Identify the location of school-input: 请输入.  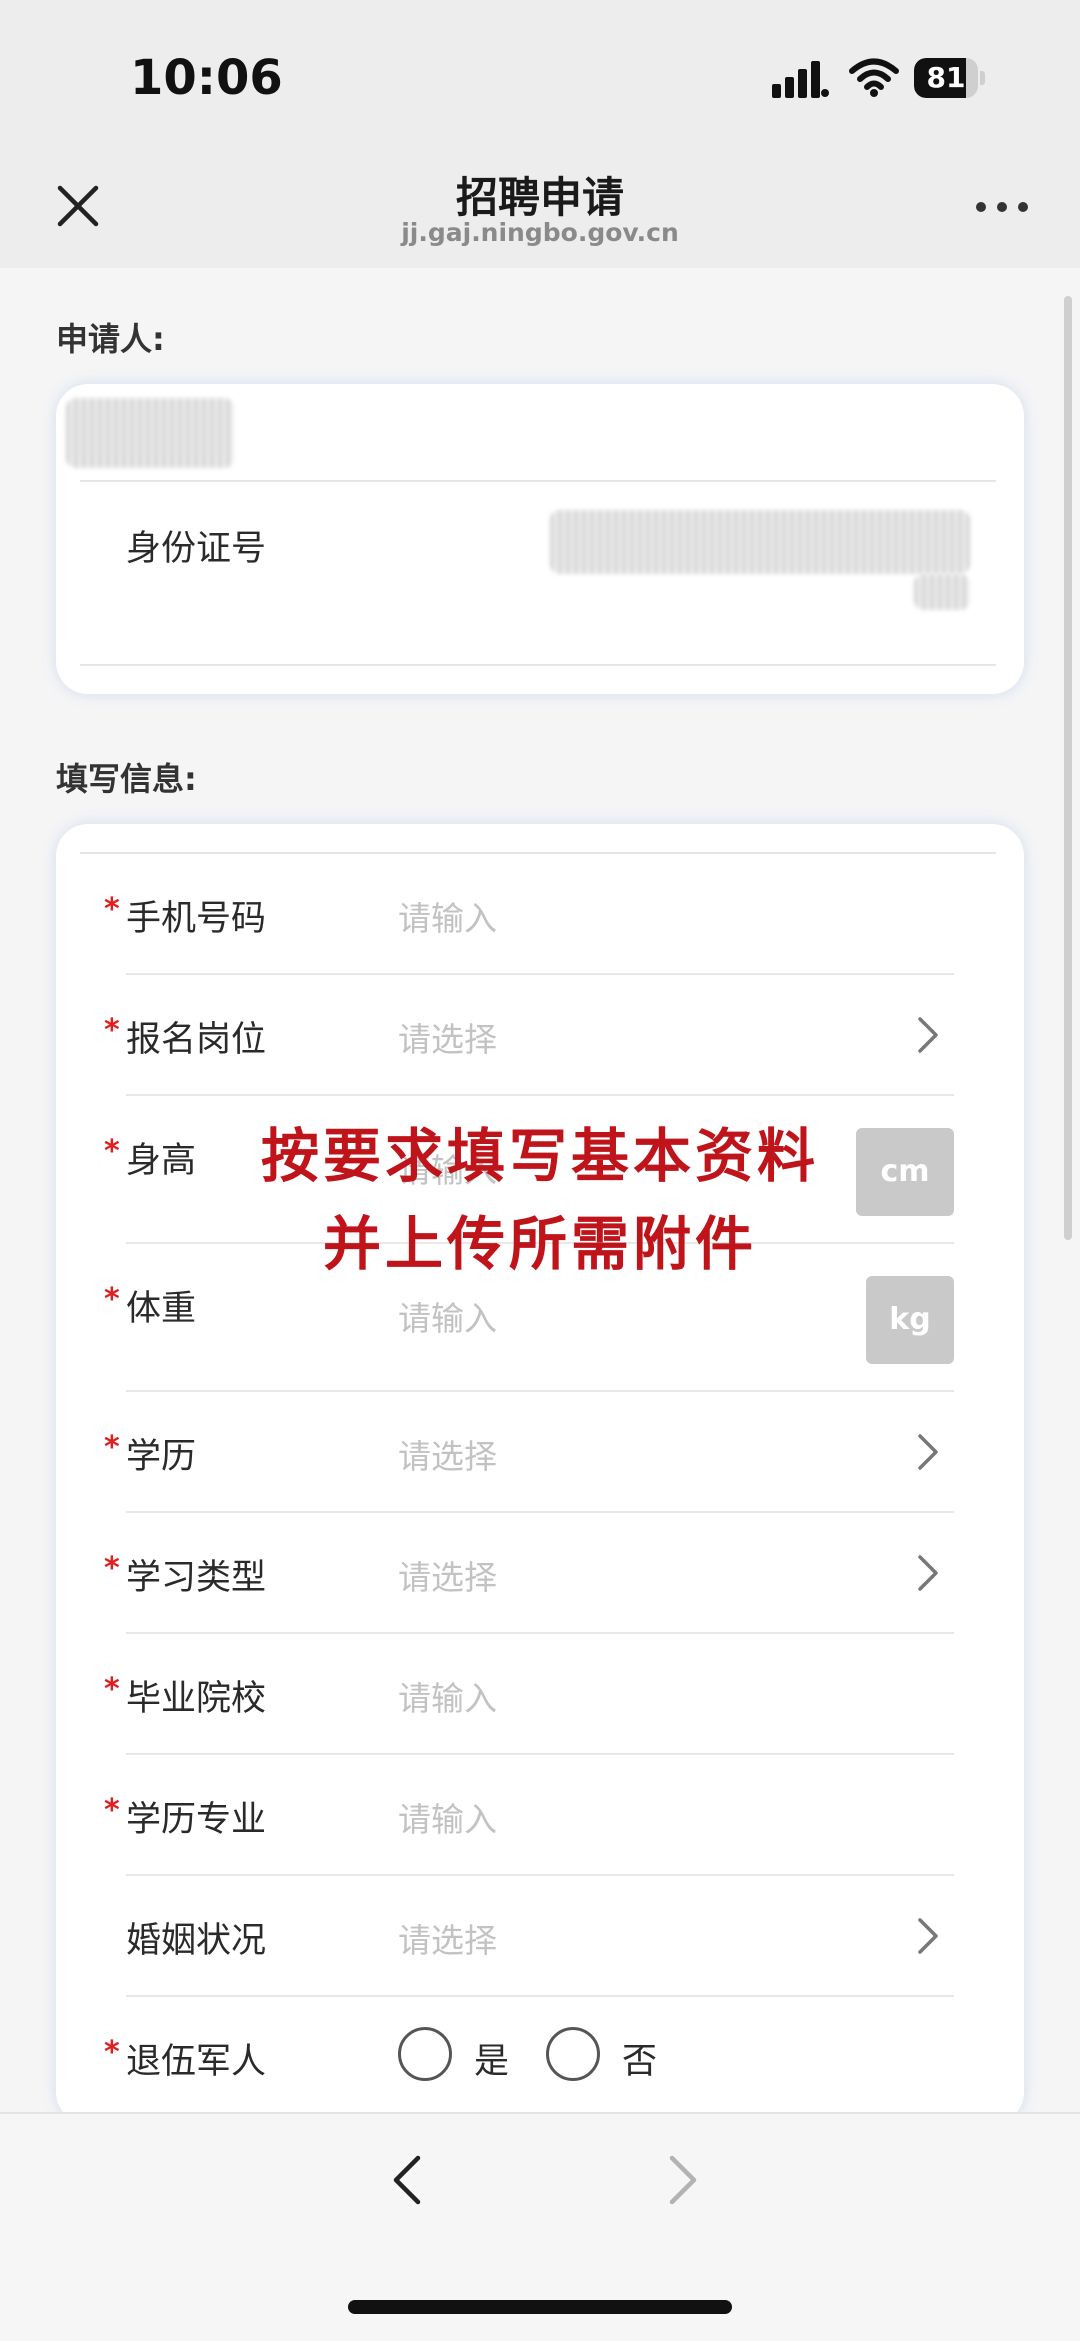
(447, 1696).